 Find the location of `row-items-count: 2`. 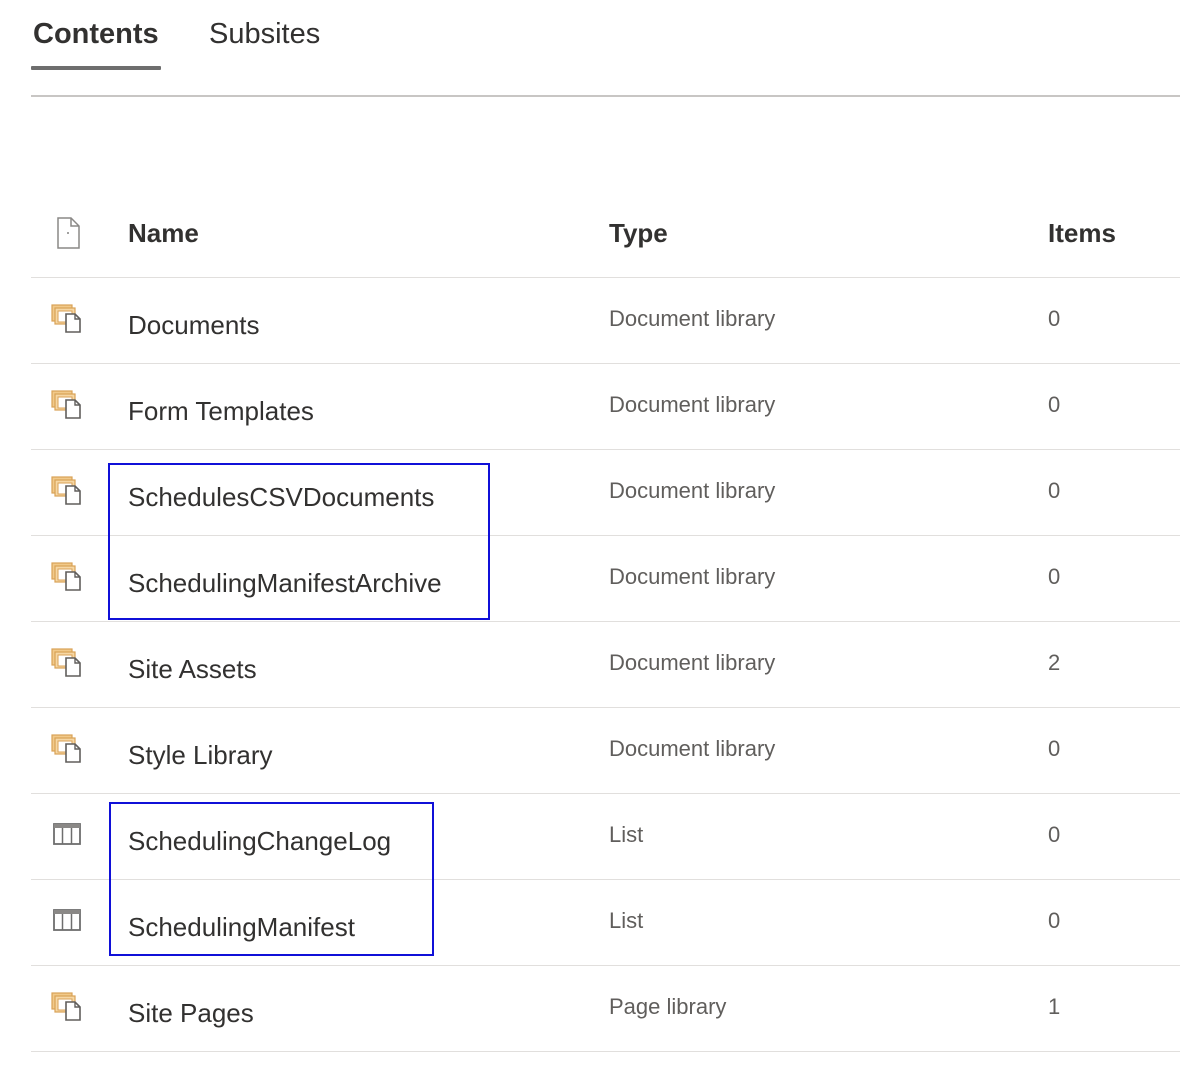

row-items-count: 2 is located at coordinates (1054, 662).